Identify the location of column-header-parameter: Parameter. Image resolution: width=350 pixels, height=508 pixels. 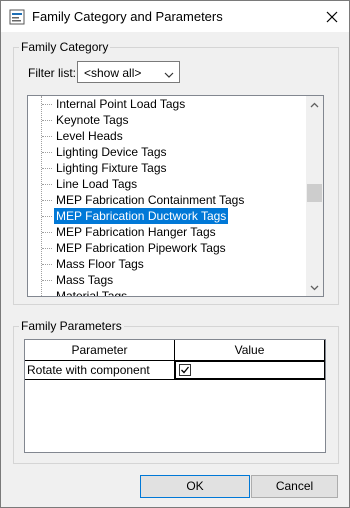
(100, 350).